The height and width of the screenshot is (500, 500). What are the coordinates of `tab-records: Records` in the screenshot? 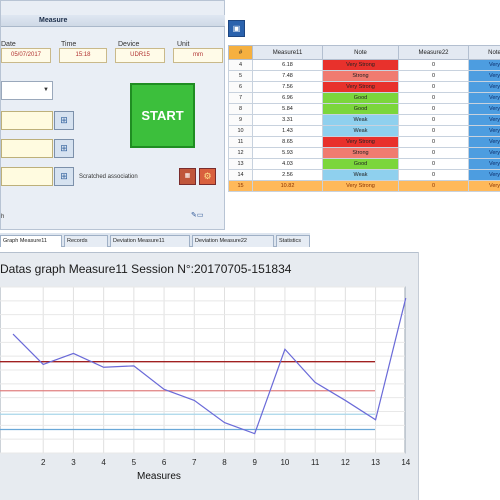 It's located at (86, 241).